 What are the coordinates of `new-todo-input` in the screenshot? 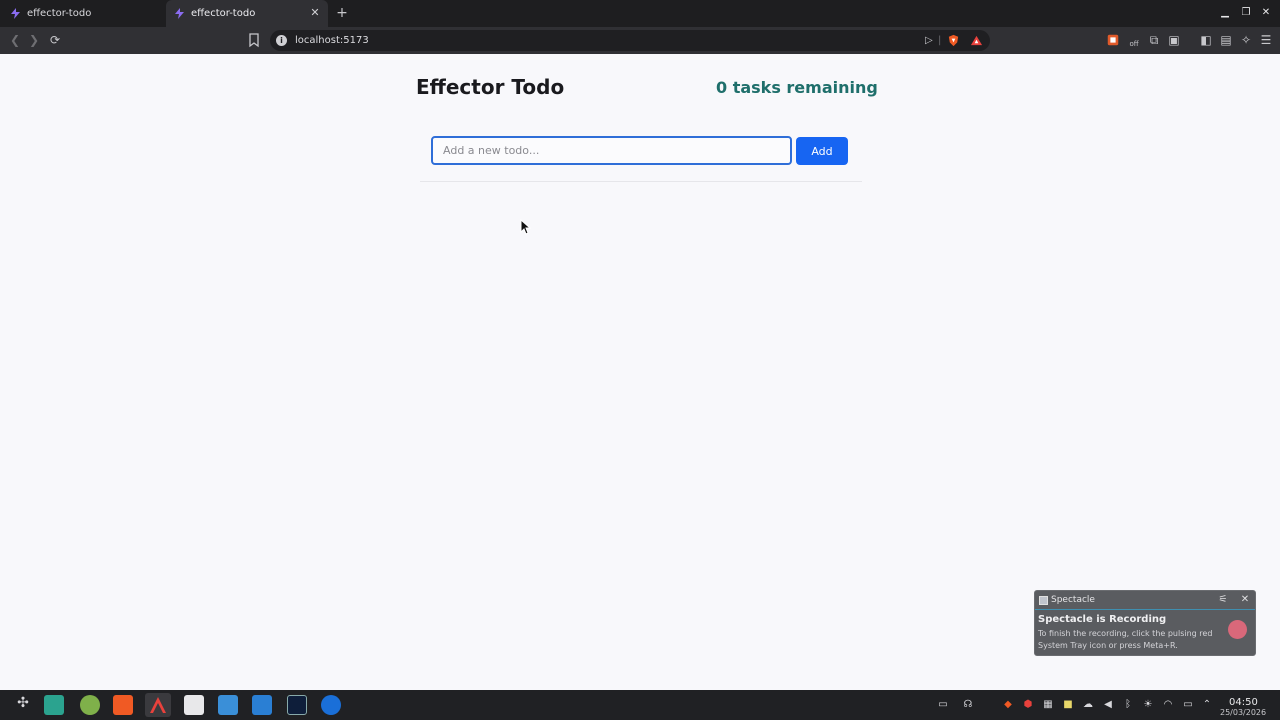 It's located at (611, 150).